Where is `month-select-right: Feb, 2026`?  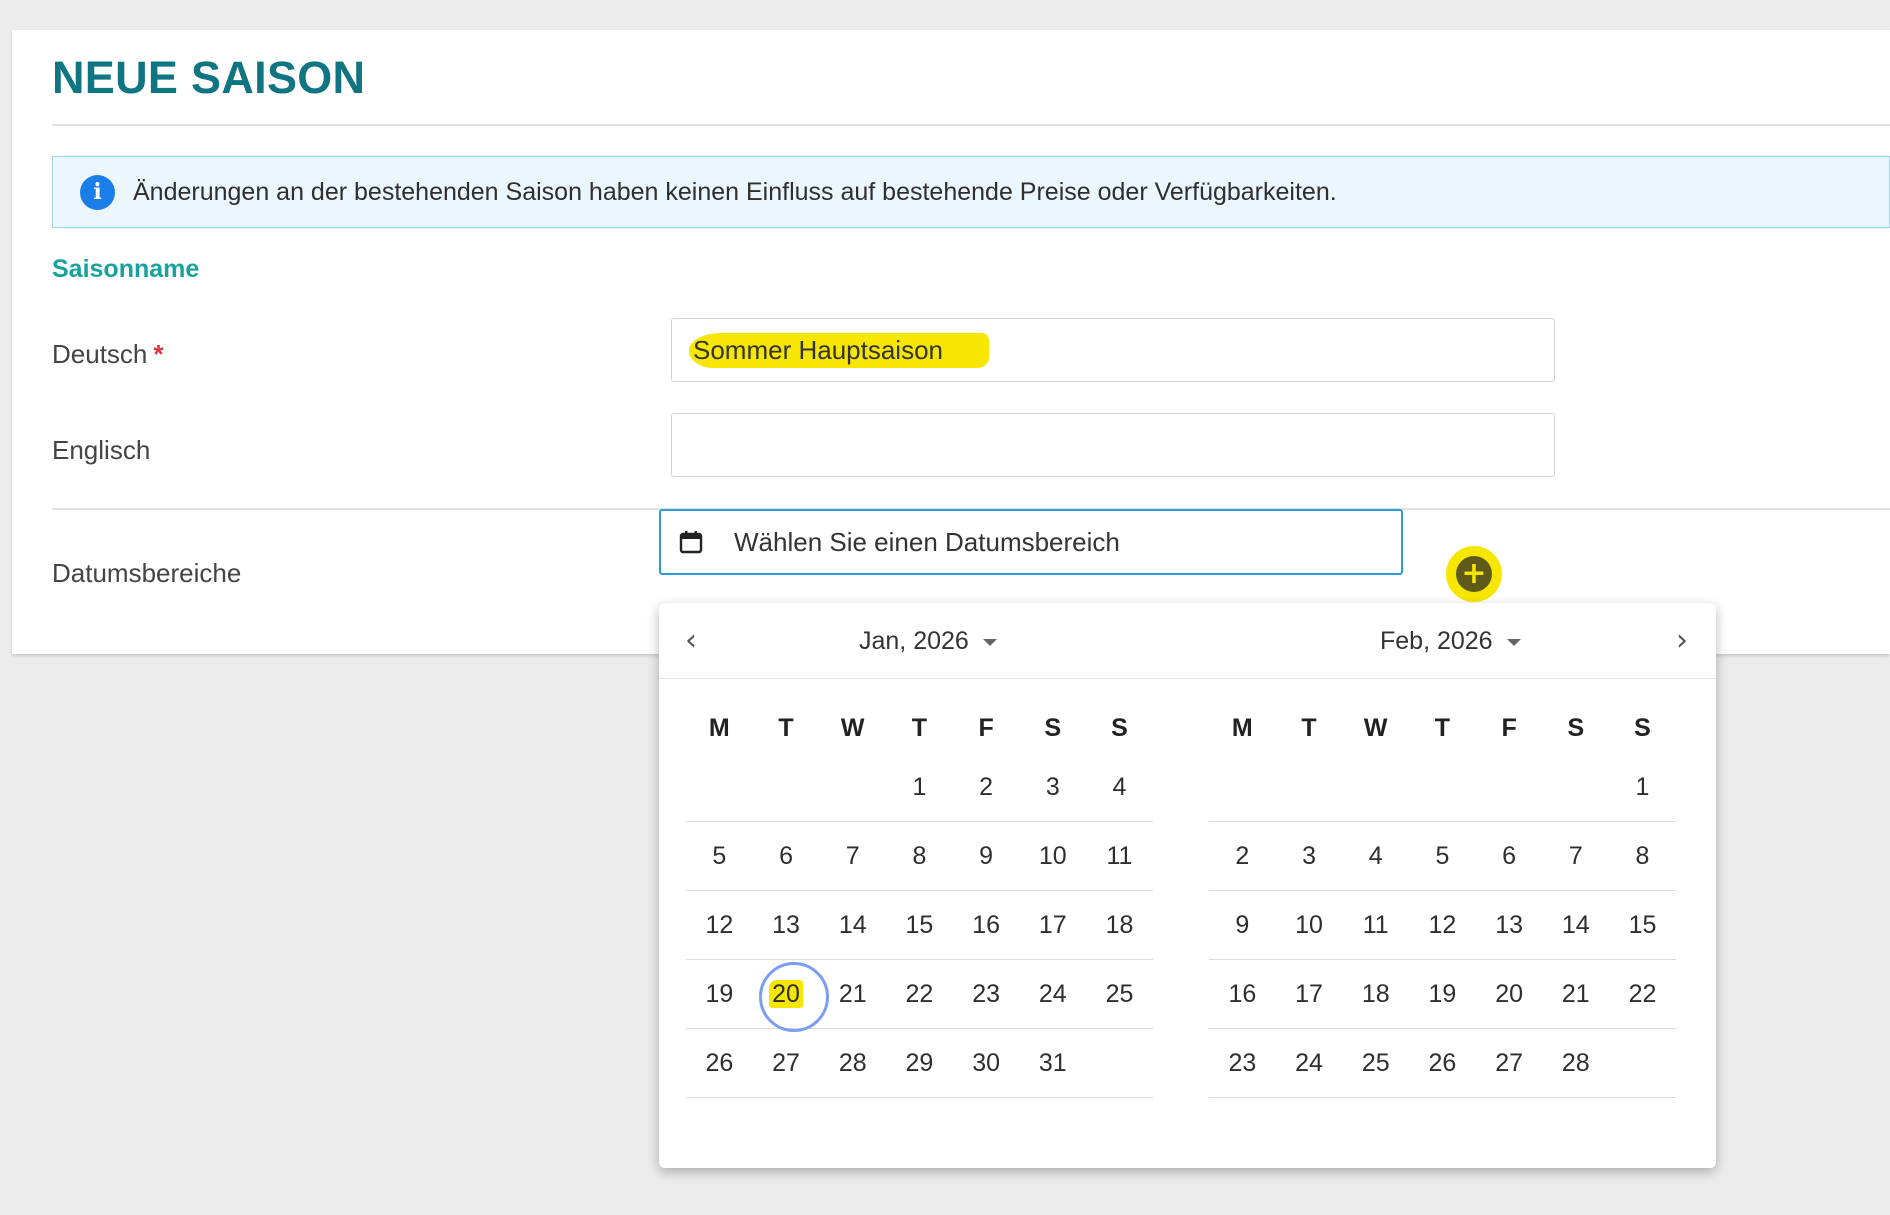 month-select-right: Feb, 2026 is located at coordinates (1450, 641).